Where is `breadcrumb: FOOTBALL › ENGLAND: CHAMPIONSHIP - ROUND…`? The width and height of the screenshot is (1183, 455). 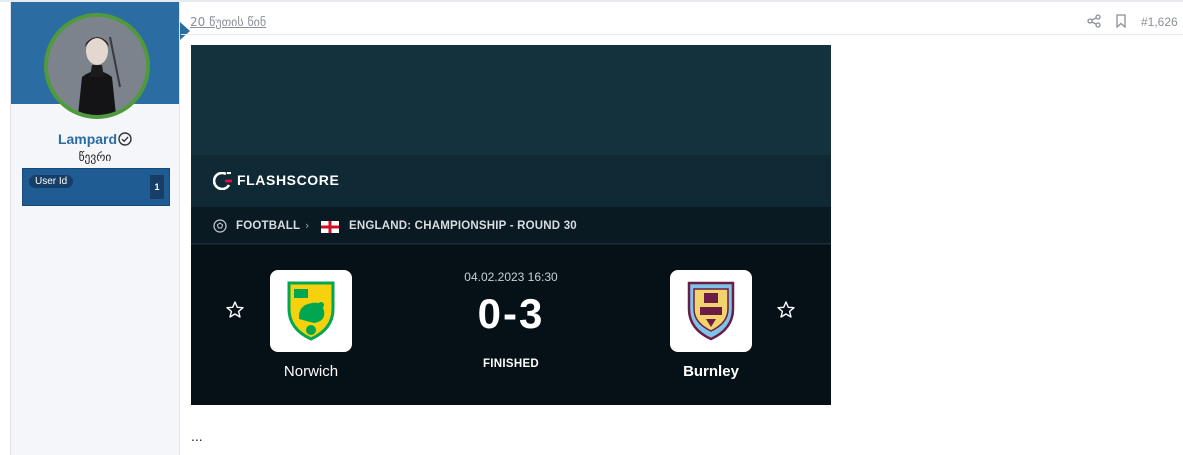 breadcrumb: FOOTBALL › ENGLAND: CHAMPIONSHIP - ROUND… is located at coordinates (511, 225).